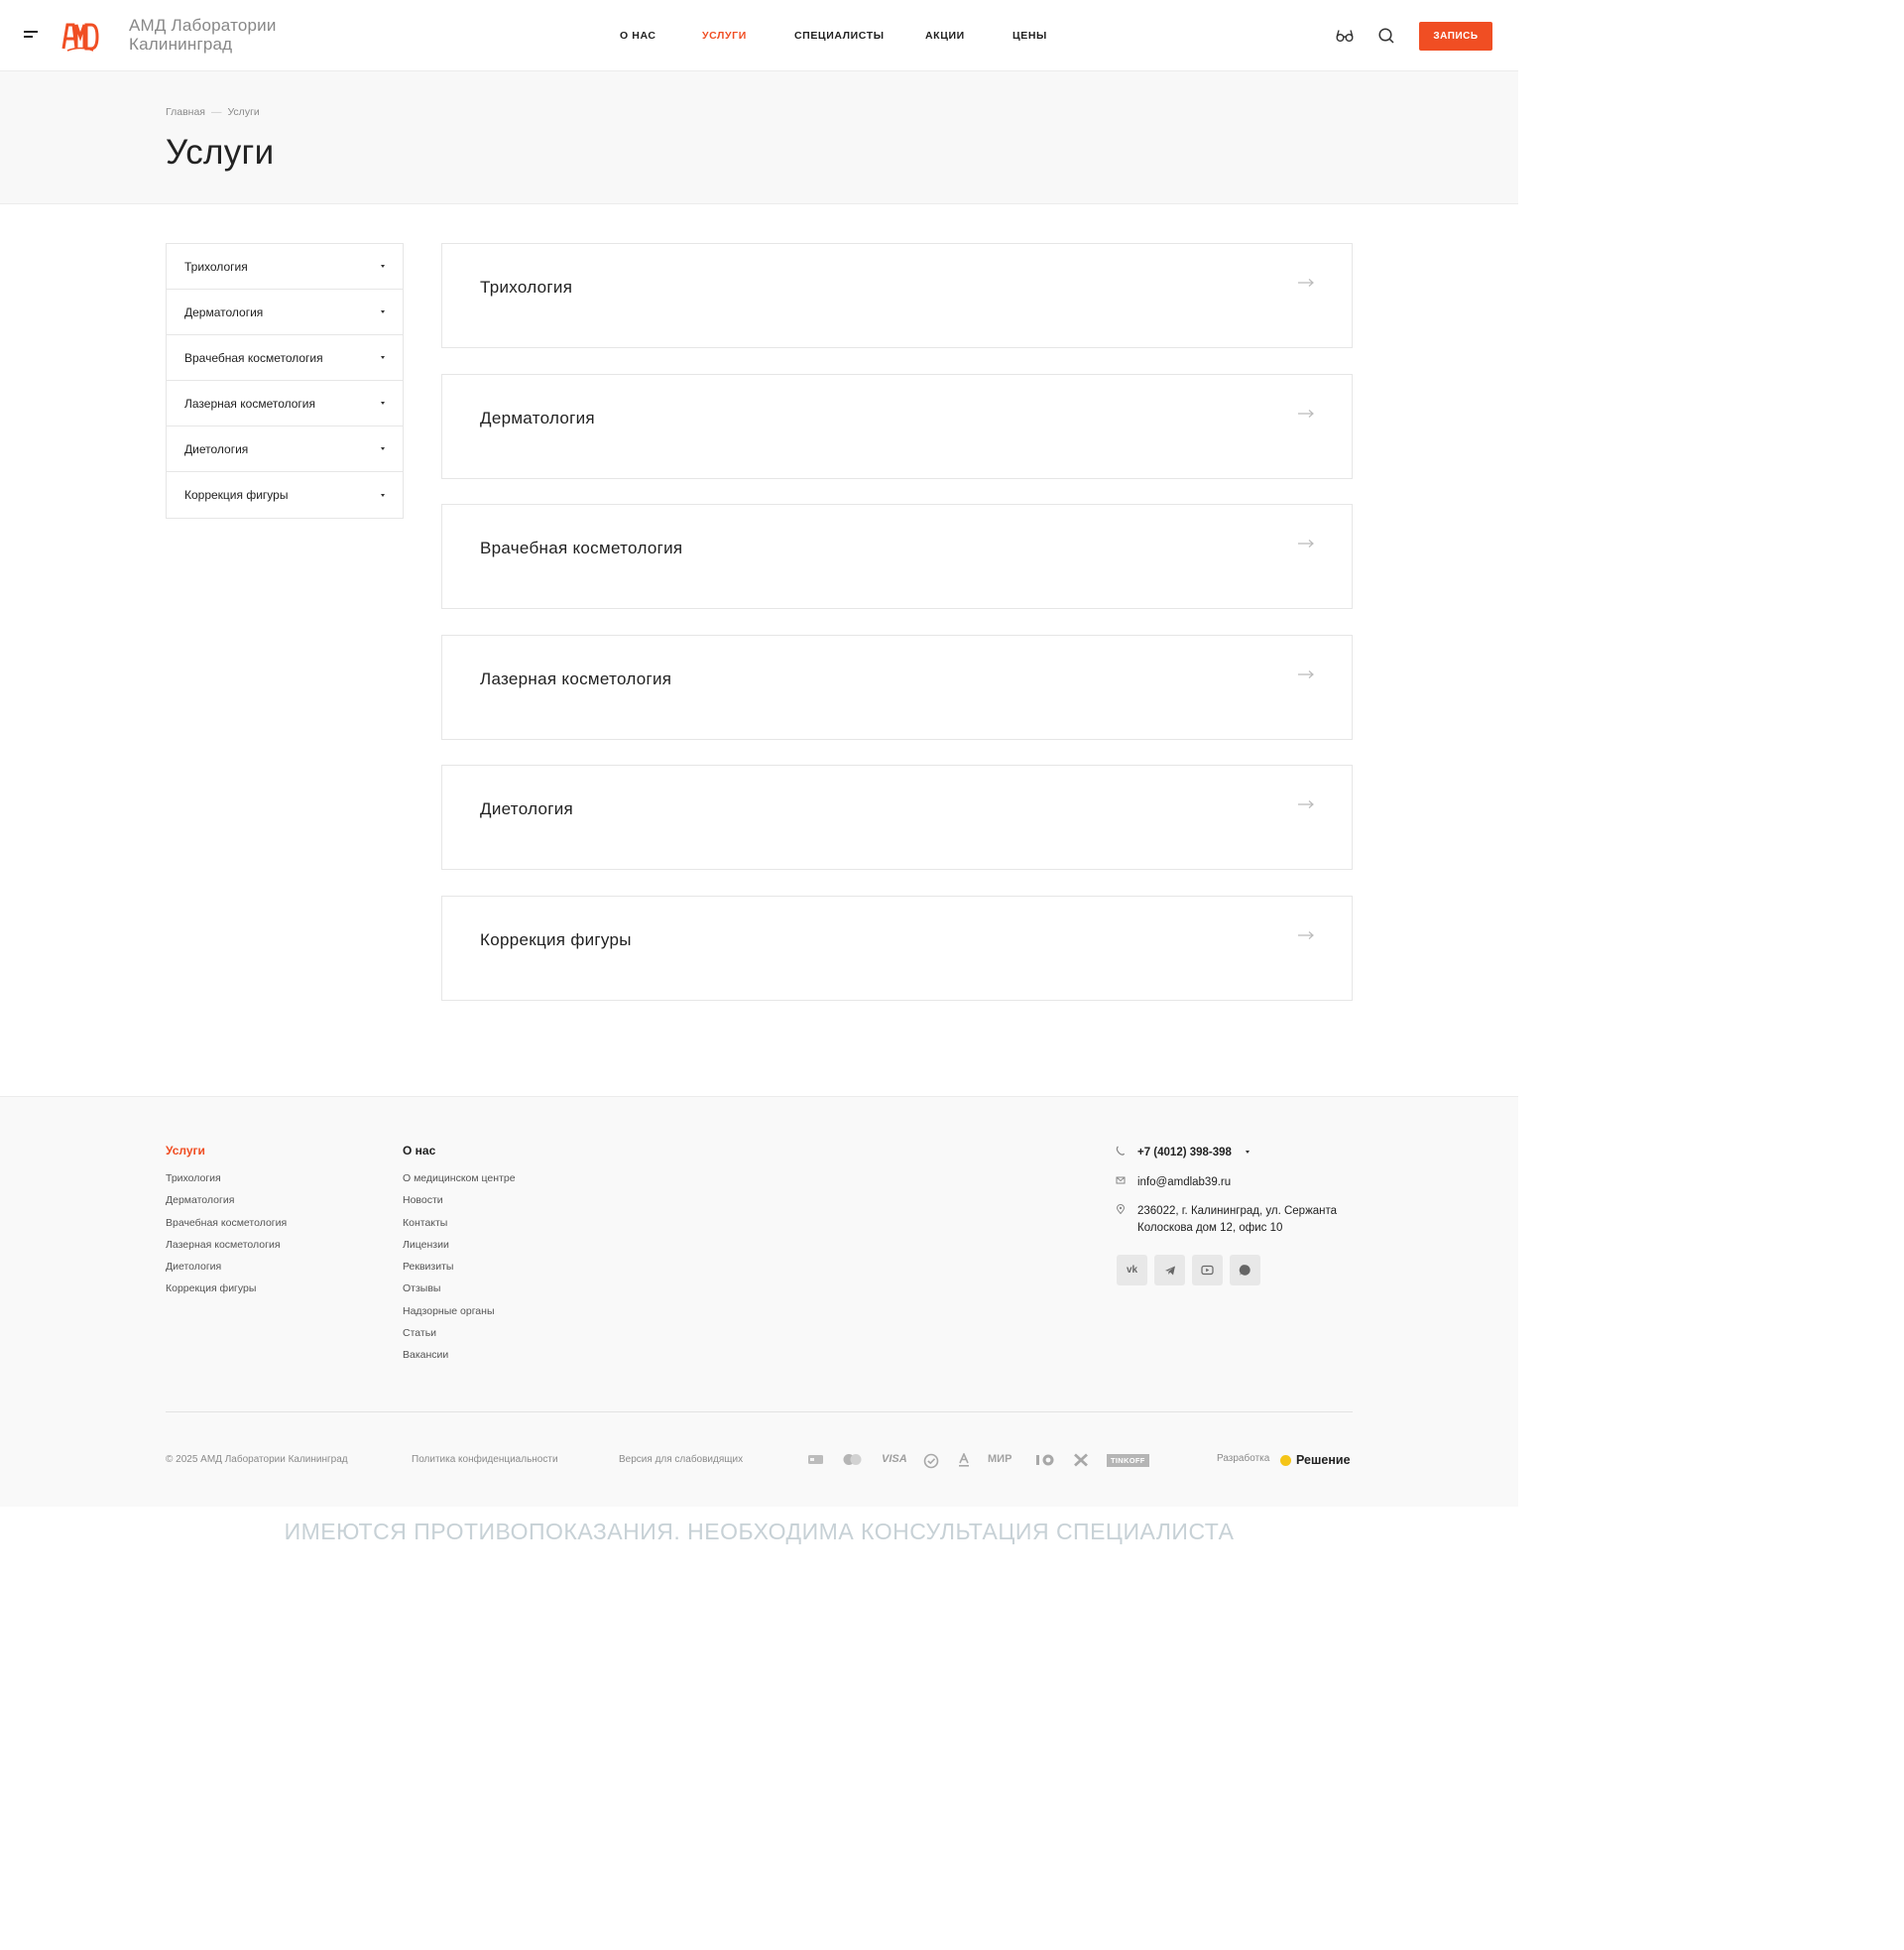 Image resolution: width=1904 pixels, height=1950 pixels. What do you see at coordinates (224, 312) in the screenshot?
I see `sidebar-item-label: Дерматология` at bounding box center [224, 312].